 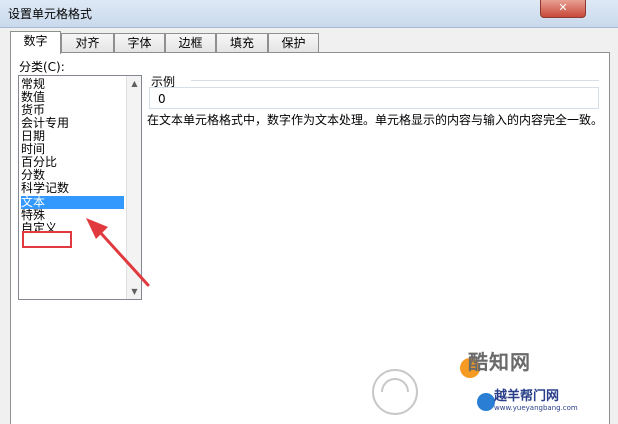 I want to click on annotation-arrow-icon, so click(x=118, y=252).